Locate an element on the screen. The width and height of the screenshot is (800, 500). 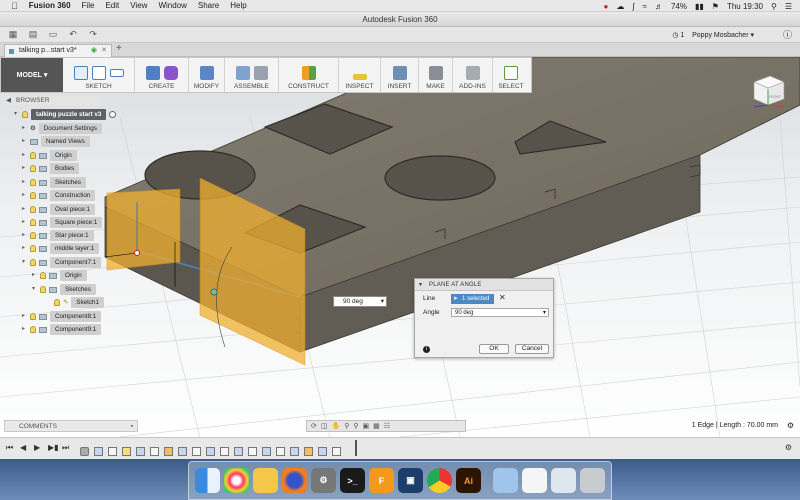
fit-icon: ⚲ is located at coordinates (355, 426).